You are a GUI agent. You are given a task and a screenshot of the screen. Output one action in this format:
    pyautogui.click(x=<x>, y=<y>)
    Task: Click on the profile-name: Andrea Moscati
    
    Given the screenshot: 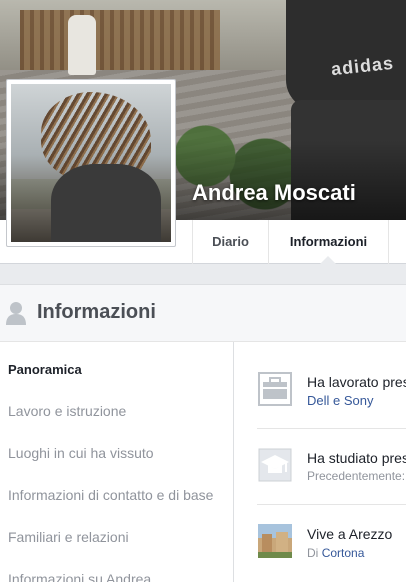 What is the action you would take?
    pyautogui.click(x=274, y=193)
    